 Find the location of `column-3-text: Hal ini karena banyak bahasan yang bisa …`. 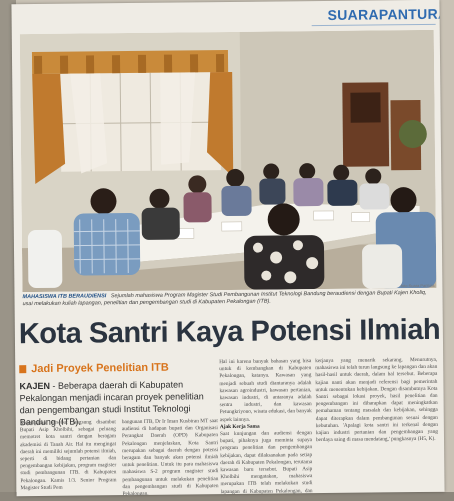

column-3-text: Hal ini karena banyak bahasan yang bisa … is located at coordinates (265, 390).